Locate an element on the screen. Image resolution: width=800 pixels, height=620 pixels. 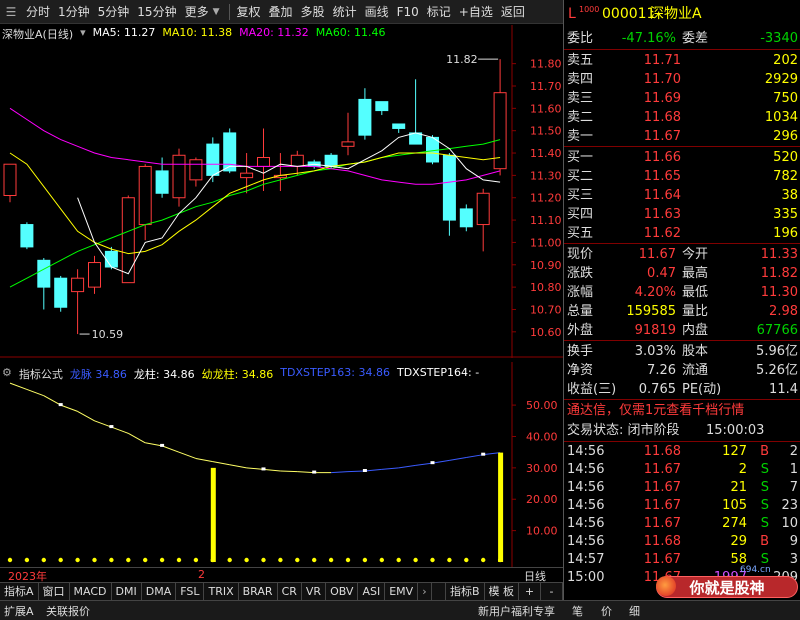
quote-value: 91819 is located at coordinates (655, 330).